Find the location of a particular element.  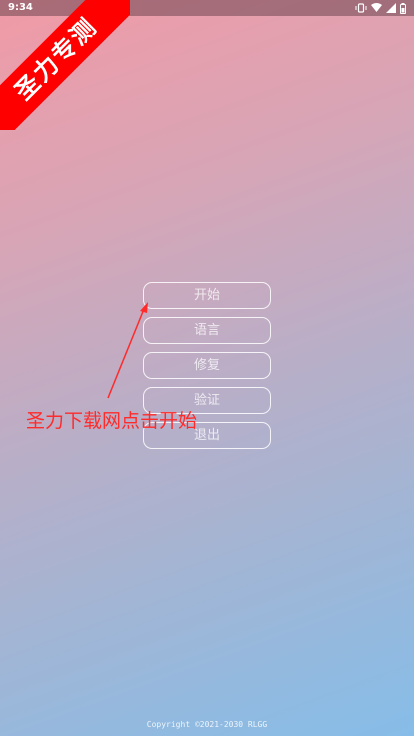

wifi-icon is located at coordinates (376, 8).